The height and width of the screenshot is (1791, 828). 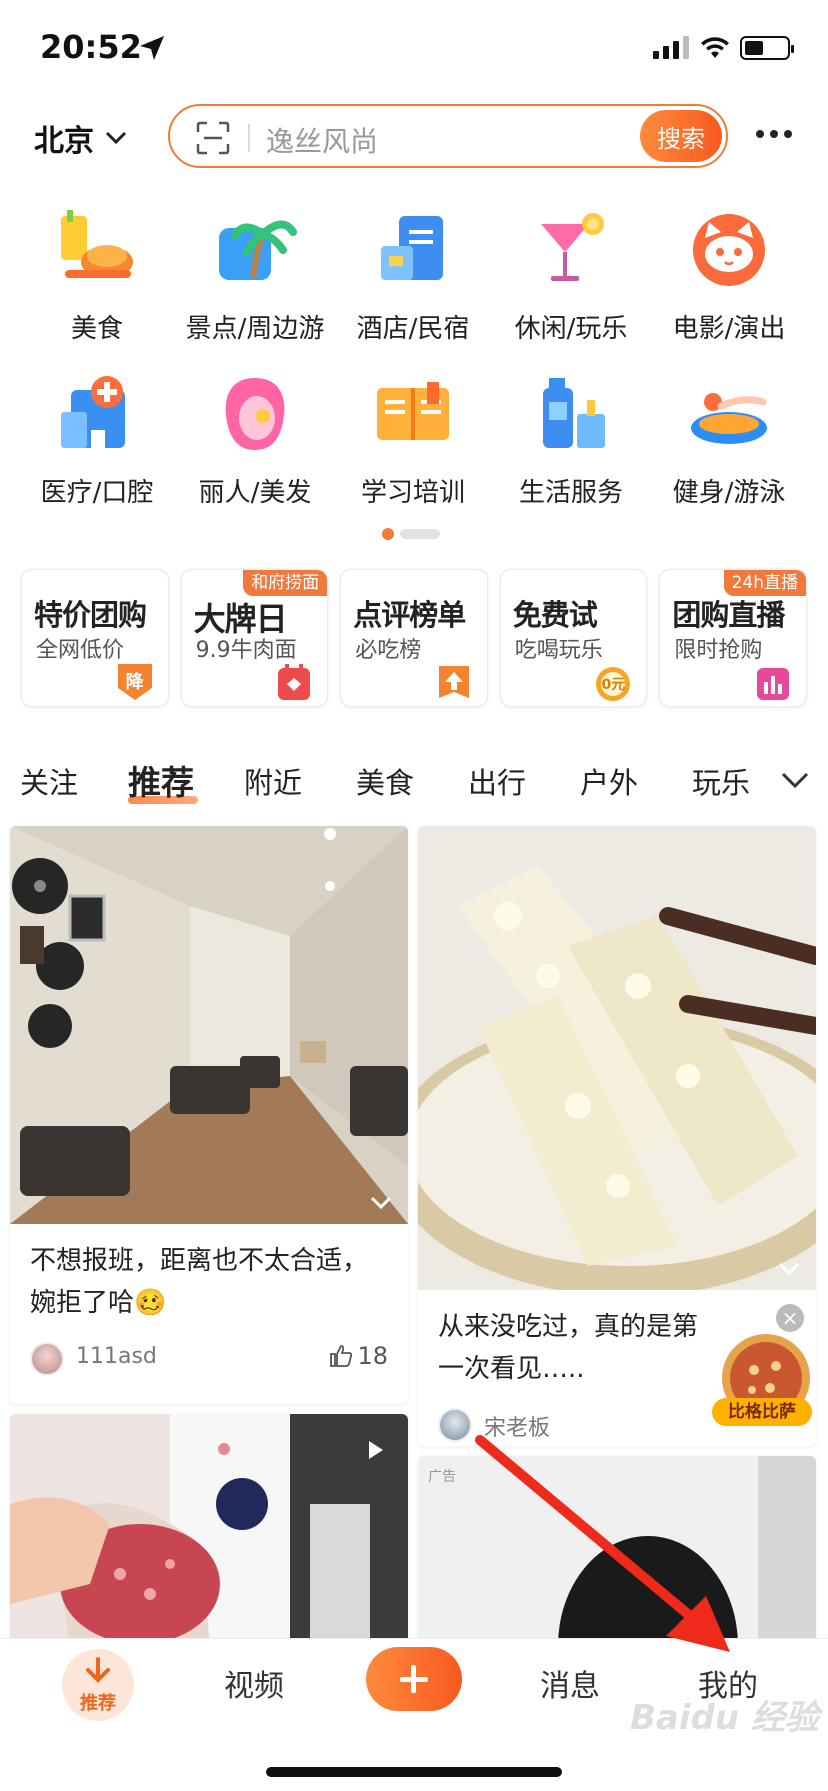 I want to click on category-beauty: 丽人/美发, so click(x=255, y=447).